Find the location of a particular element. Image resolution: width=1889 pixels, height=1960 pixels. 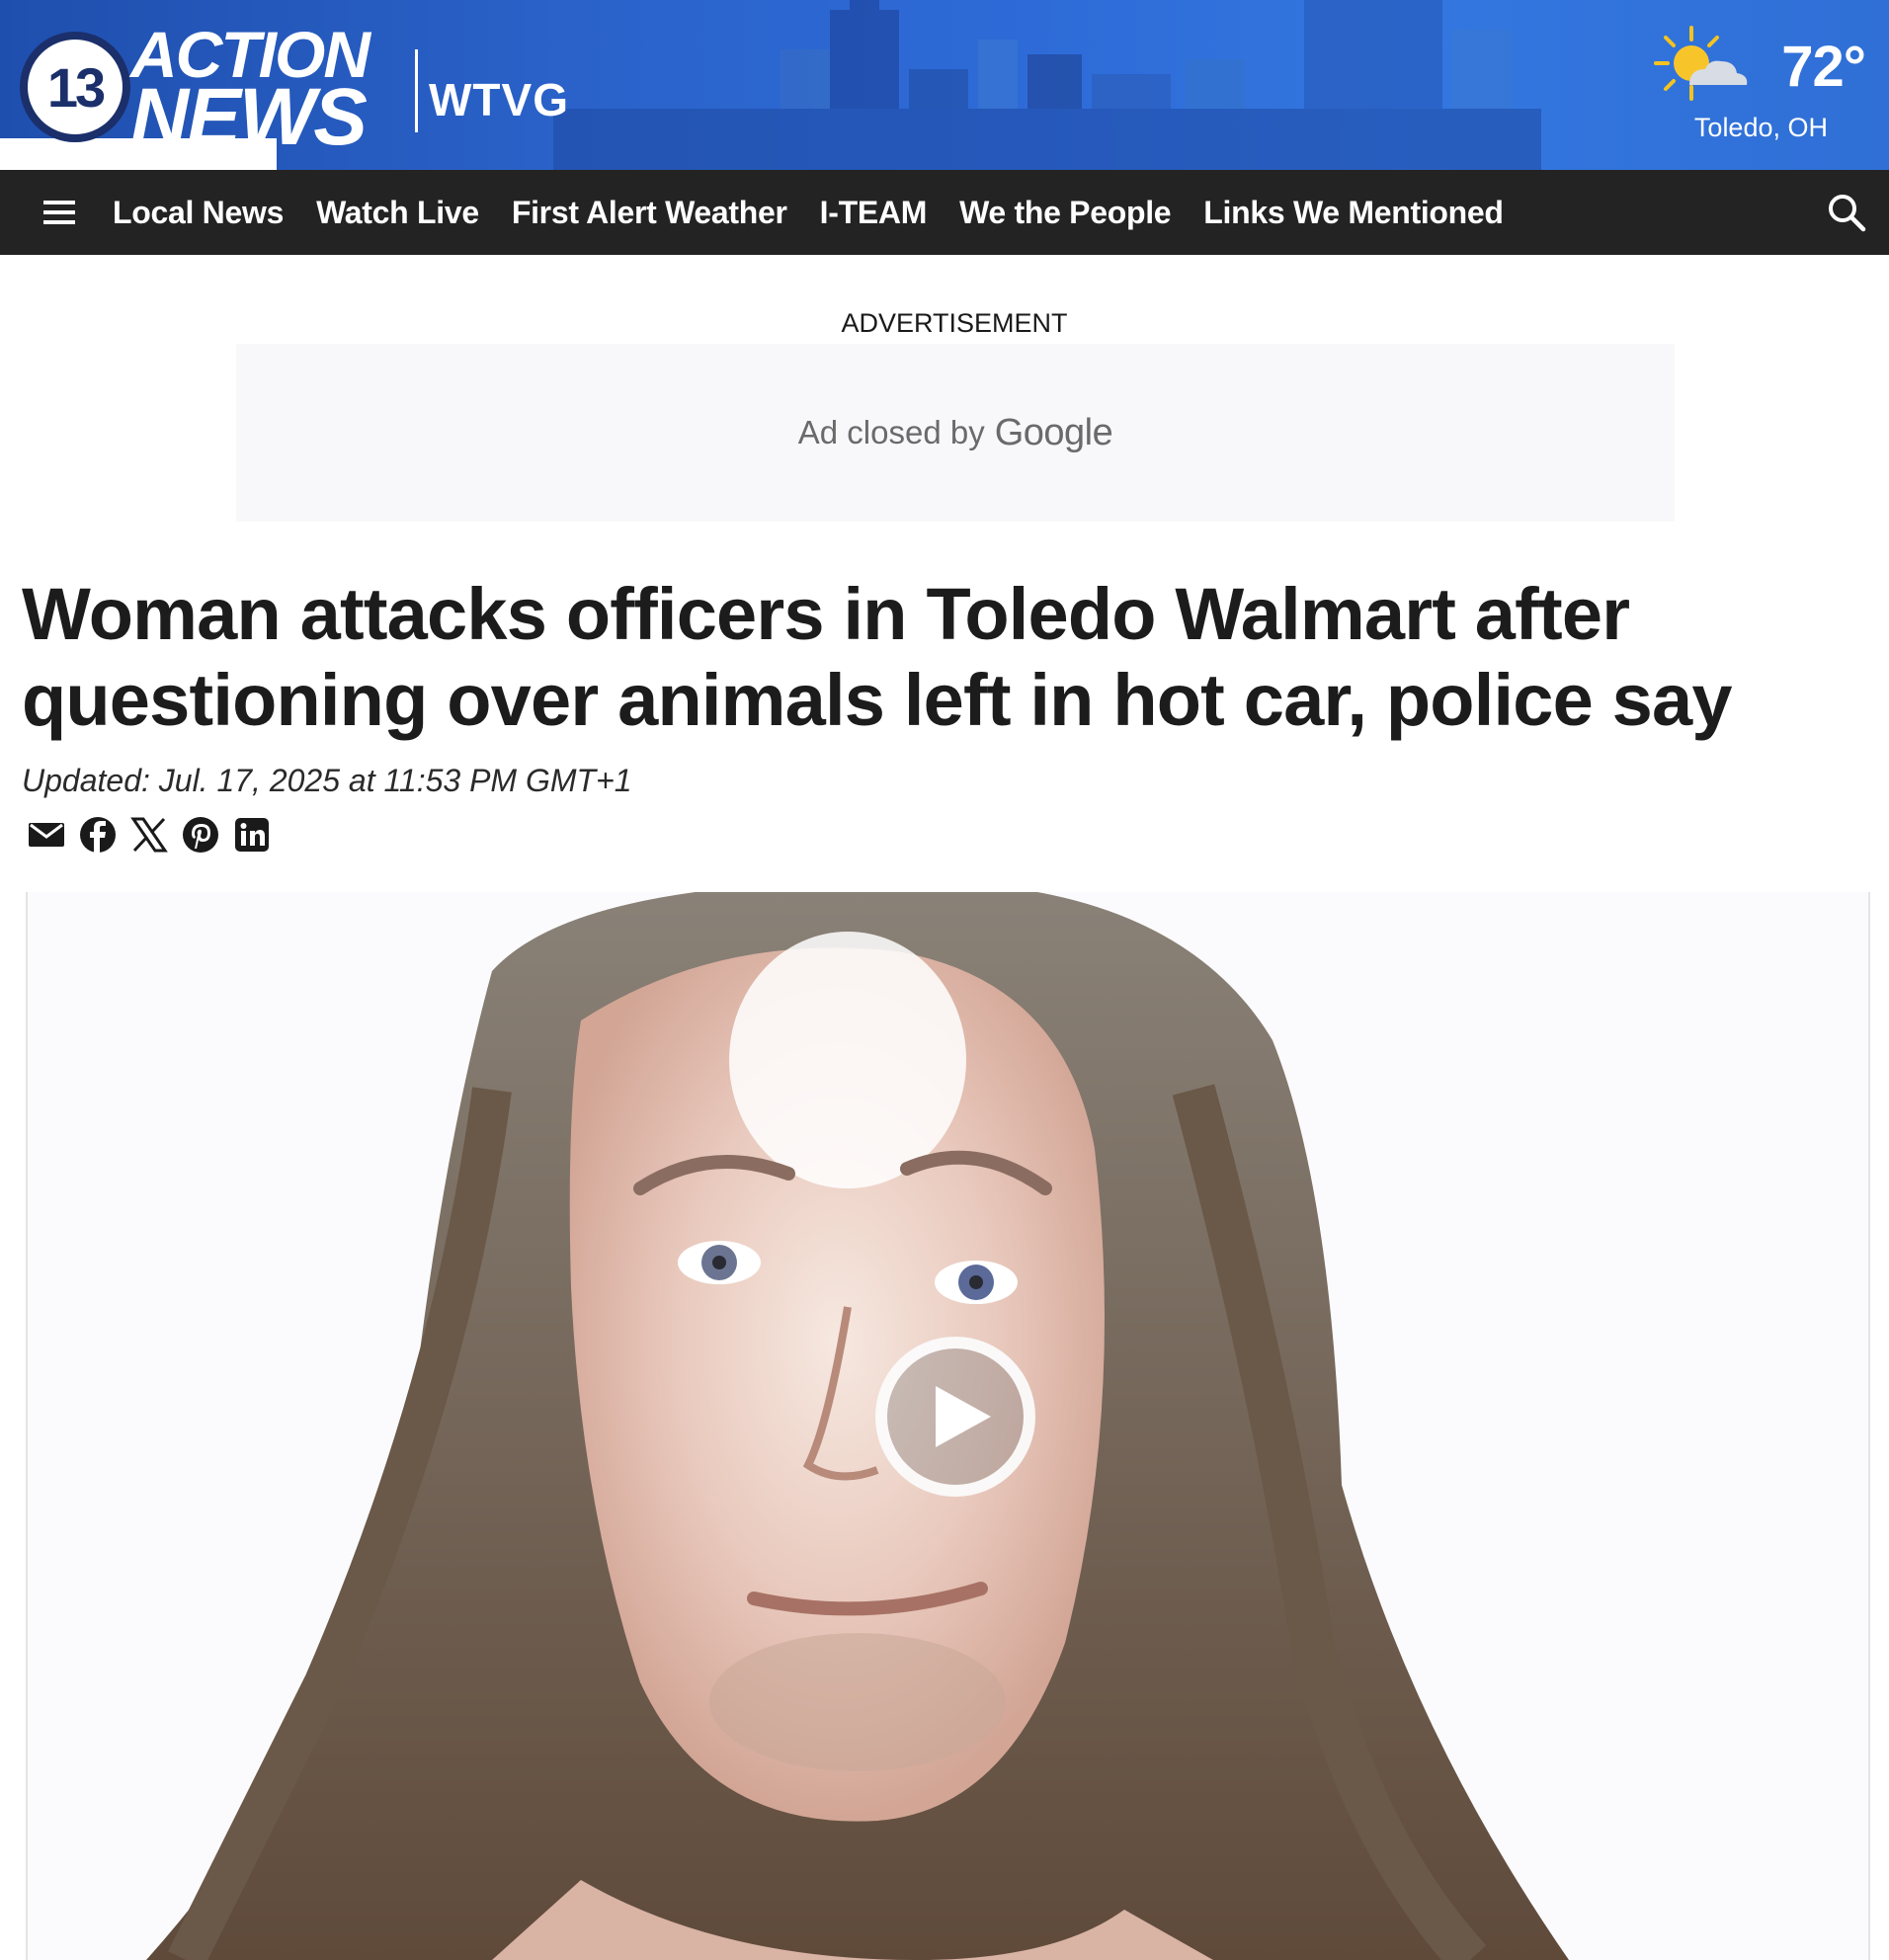

station-logo: 13 ACTION NEWS WTVG is located at coordinates (296, 90).